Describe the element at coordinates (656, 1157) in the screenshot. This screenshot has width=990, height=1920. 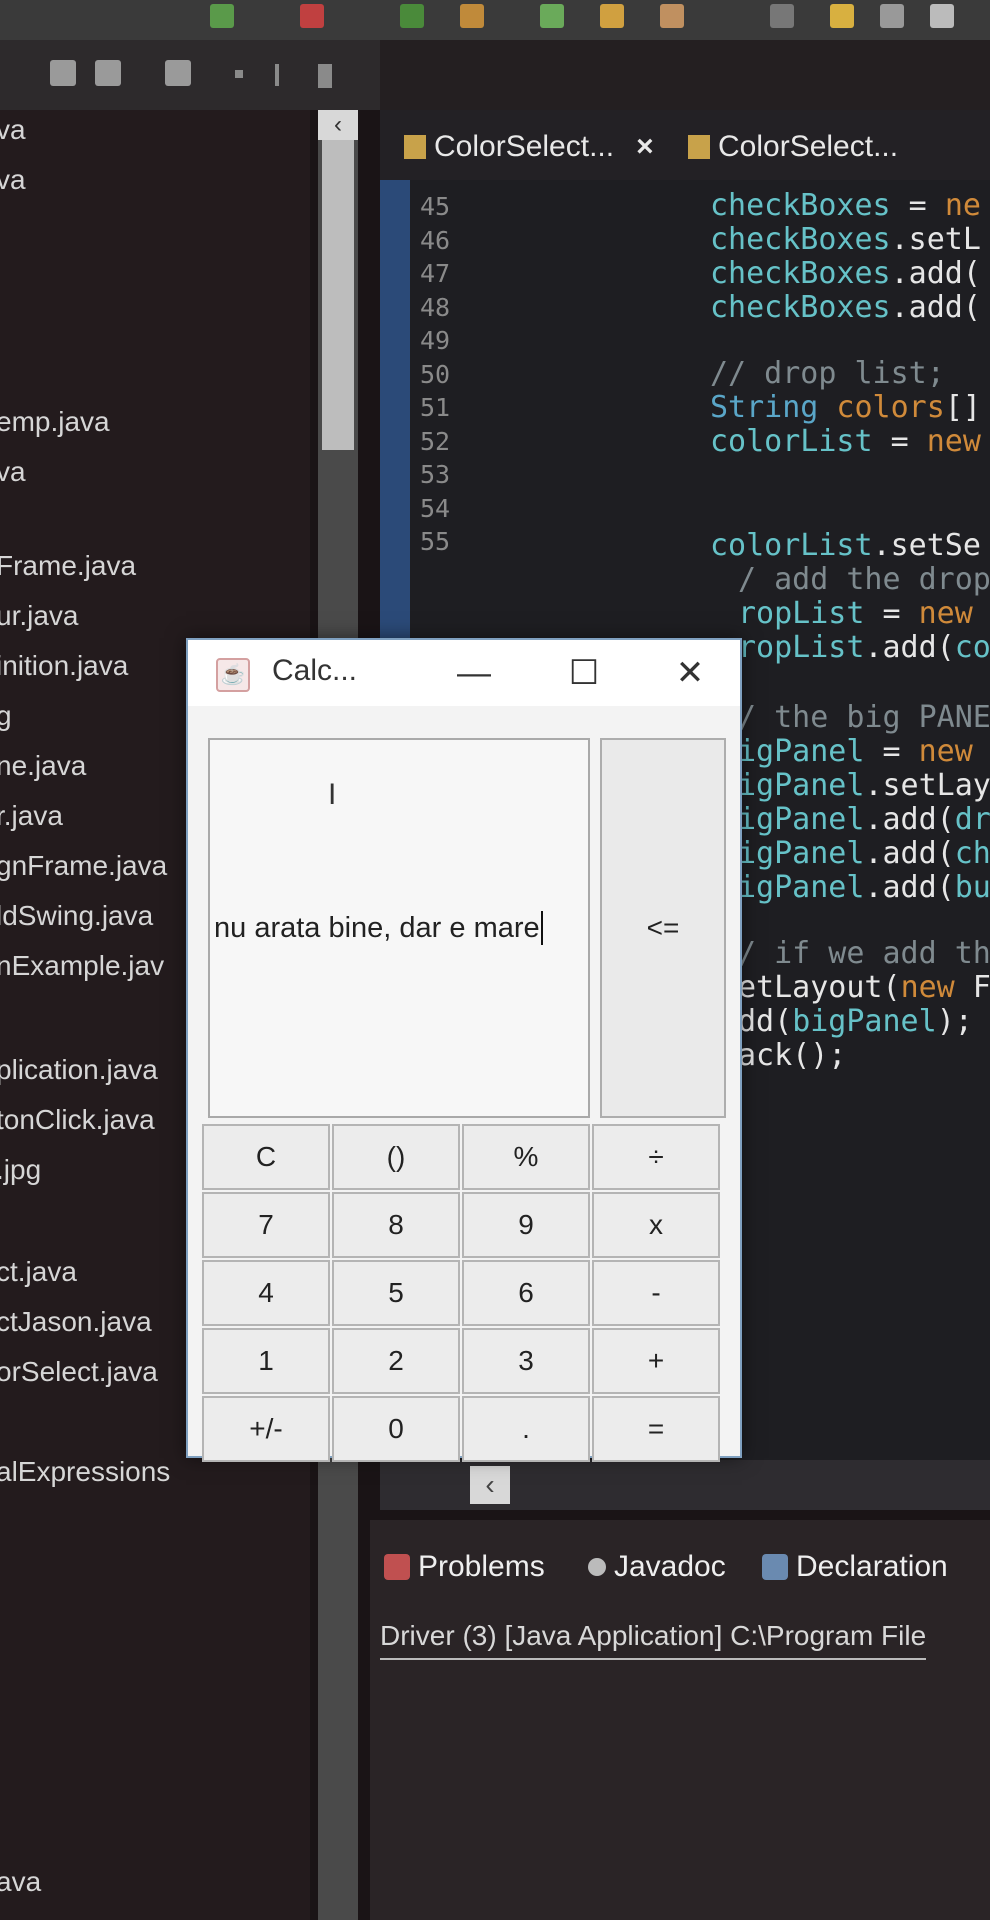
I see `divide-button: ÷` at that location.